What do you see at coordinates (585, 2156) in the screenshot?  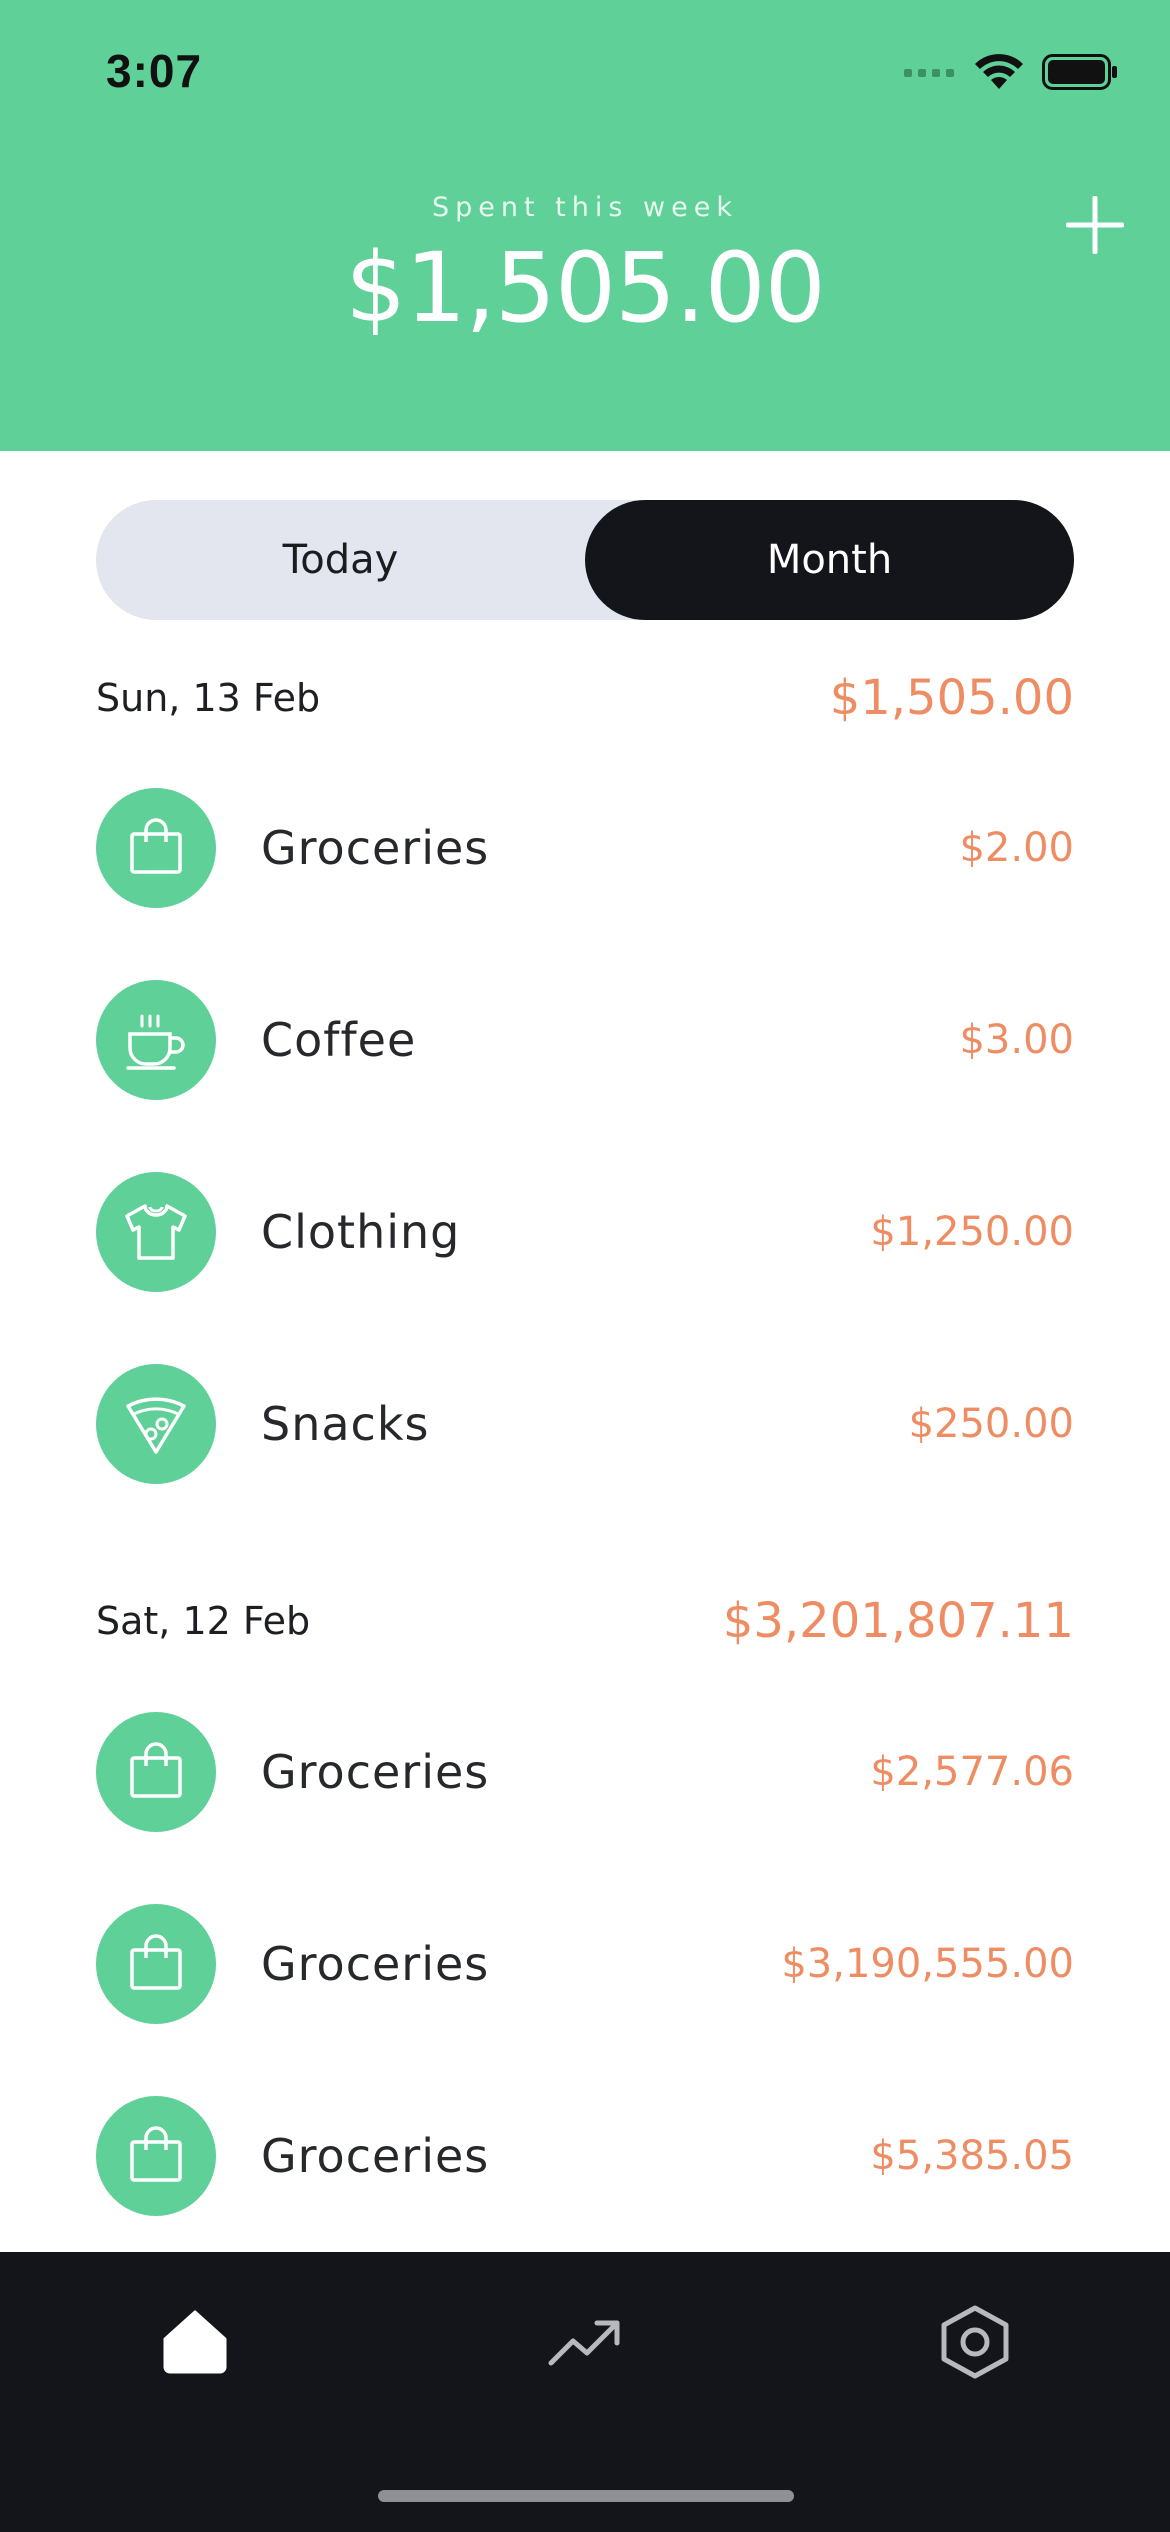 I see `list-item: Groceries $5,385.05` at bounding box center [585, 2156].